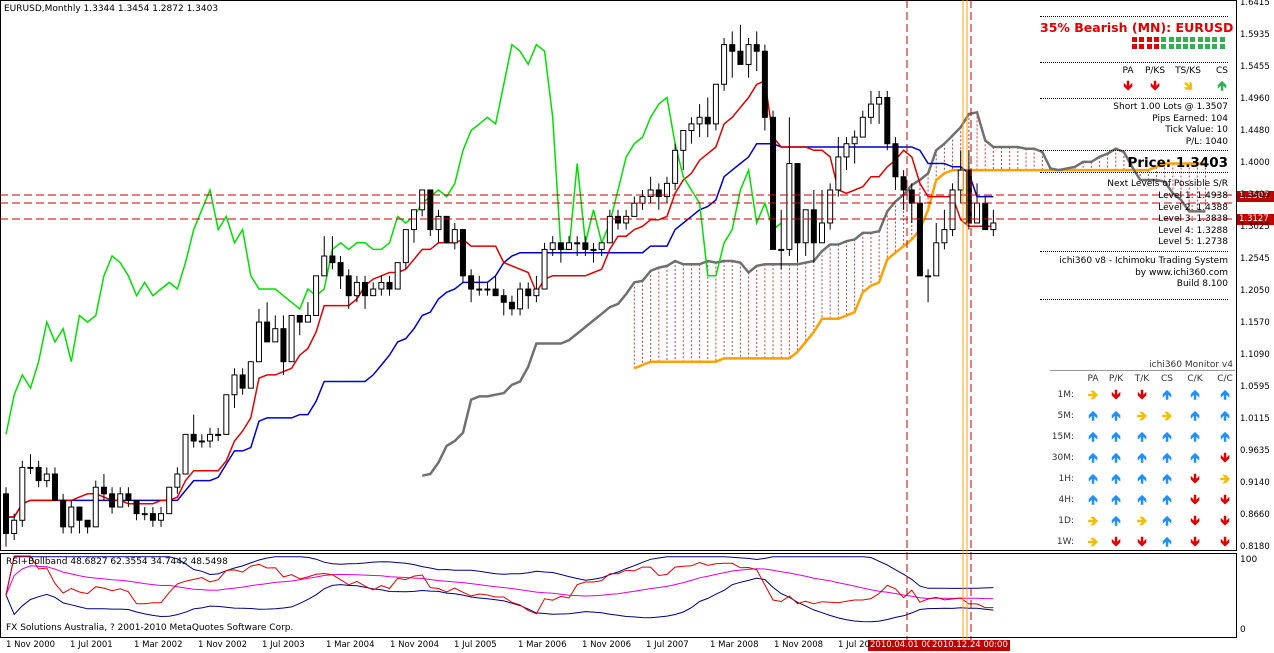  What do you see at coordinates (1222, 71) in the screenshot?
I see `signal-header: CS` at bounding box center [1222, 71].